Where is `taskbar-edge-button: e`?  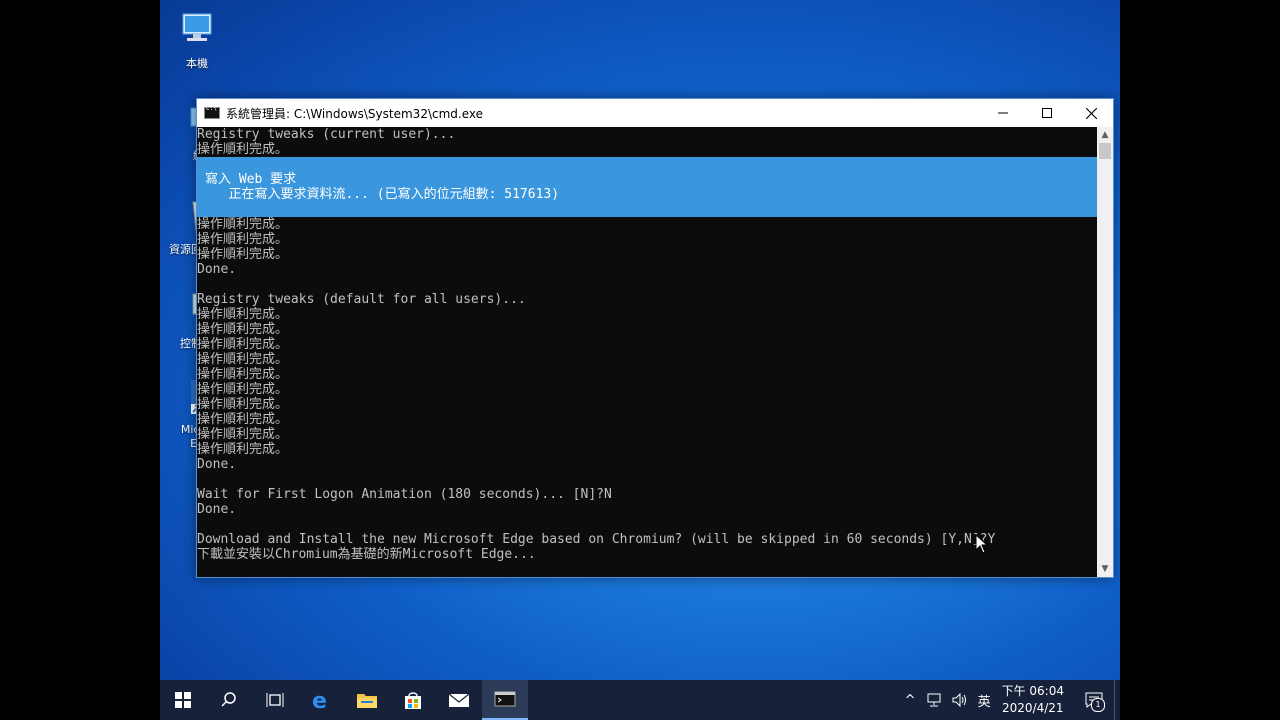
taskbar-edge-button: e is located at coordinates (321, 700).